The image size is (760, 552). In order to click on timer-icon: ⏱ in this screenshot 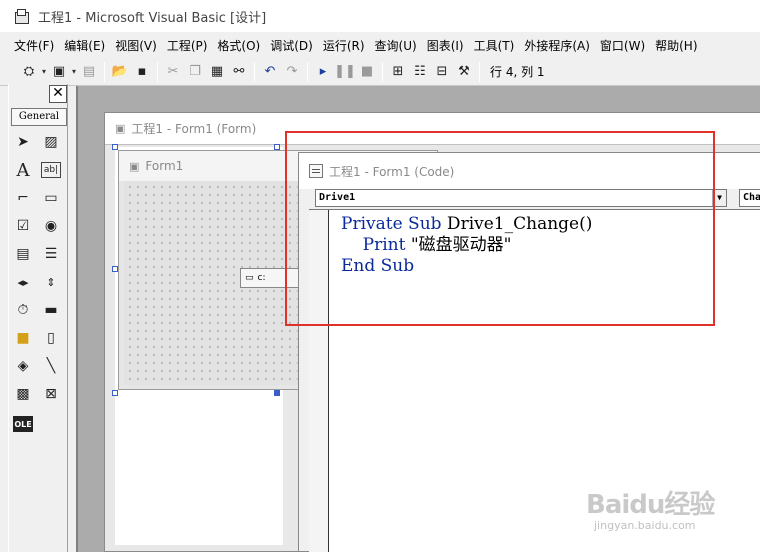, I will do `click(23, 310)`.